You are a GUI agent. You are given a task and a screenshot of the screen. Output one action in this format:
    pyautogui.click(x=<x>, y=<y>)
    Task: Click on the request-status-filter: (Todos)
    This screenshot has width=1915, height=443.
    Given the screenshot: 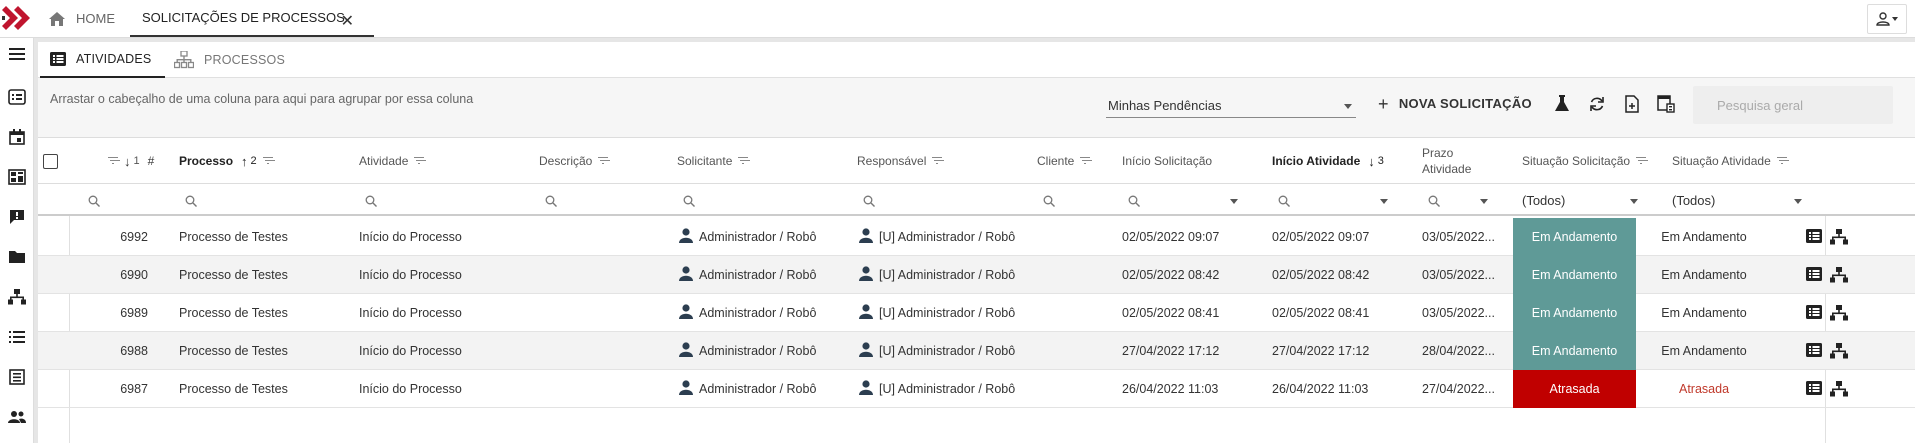 What is the action you would take?
    pyautogui.click(x=1543, y=200)
    